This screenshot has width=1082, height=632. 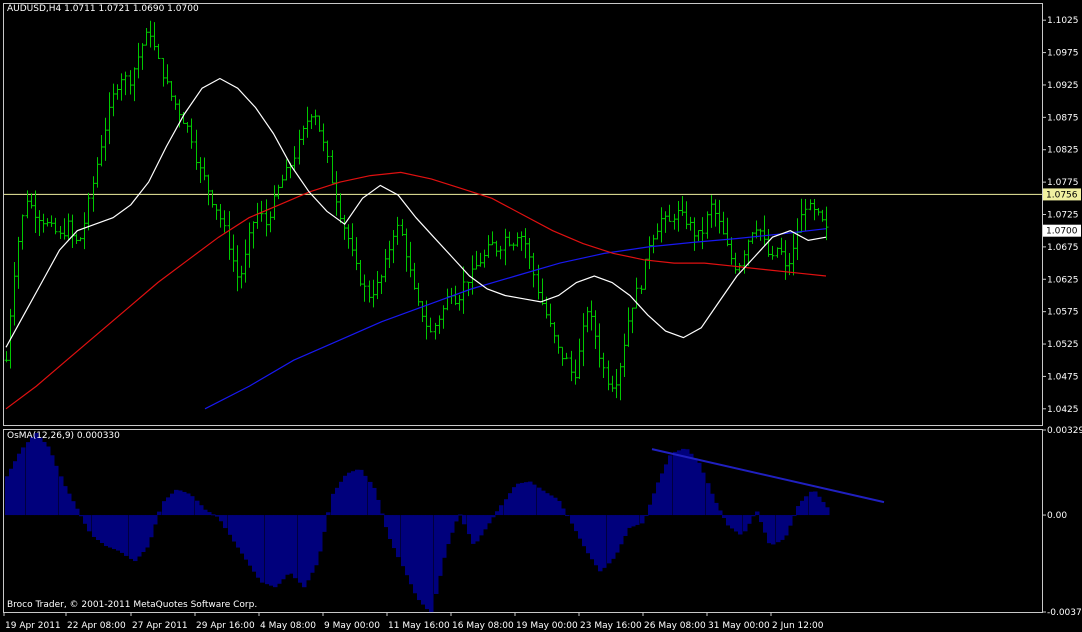 What do you see at coordinates (611, 626) in the screenshot?
I see `x-tick-label: 23 May 16:00` at bounding box center [611, 626].